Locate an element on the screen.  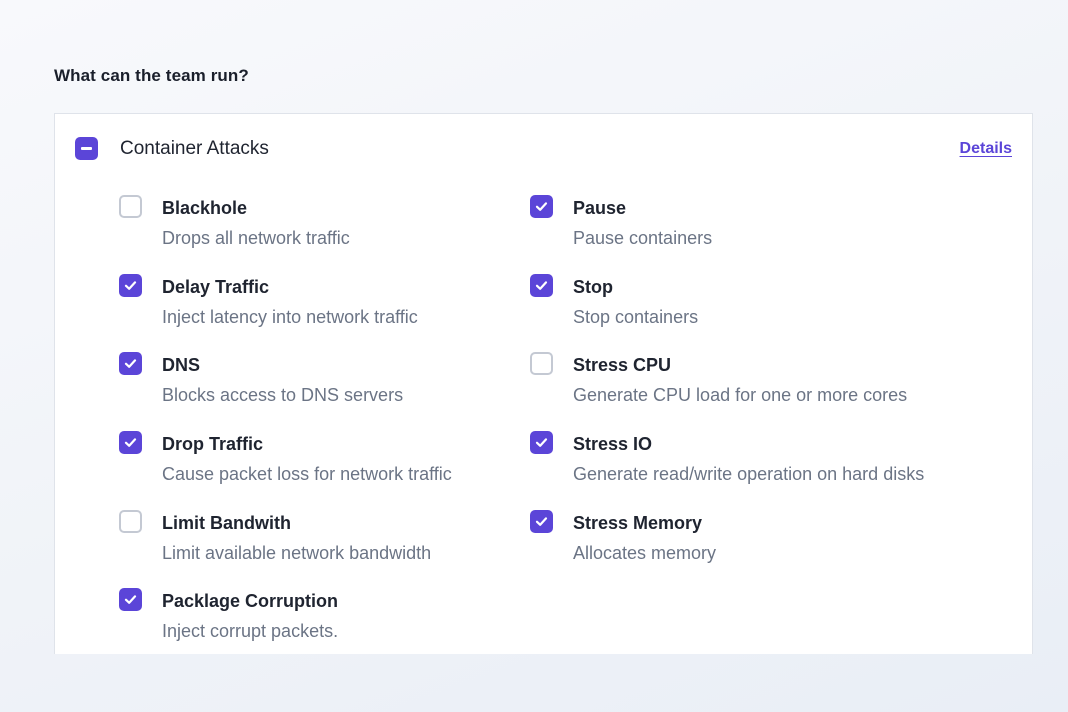
attack-title: Stress CPU is located at coordinates (622, 365).